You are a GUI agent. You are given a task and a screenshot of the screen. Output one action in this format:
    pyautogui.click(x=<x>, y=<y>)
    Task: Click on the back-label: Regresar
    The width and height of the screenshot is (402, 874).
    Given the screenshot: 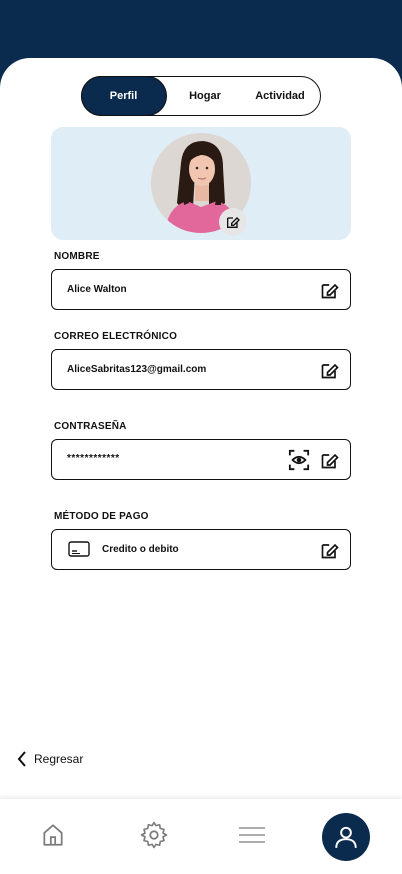 What is the action you would take?
    pyautogui.click(x=59, y=759)
    